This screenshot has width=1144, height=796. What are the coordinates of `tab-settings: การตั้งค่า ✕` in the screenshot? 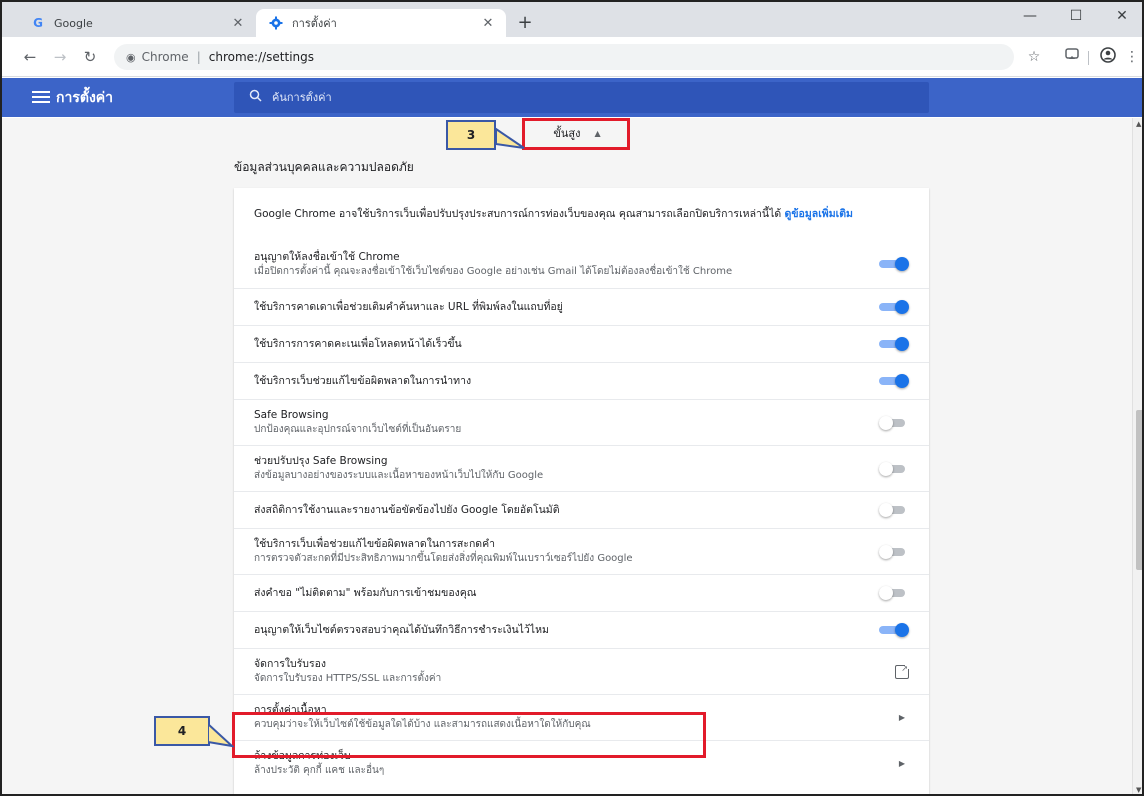 It's located at (381, 23).